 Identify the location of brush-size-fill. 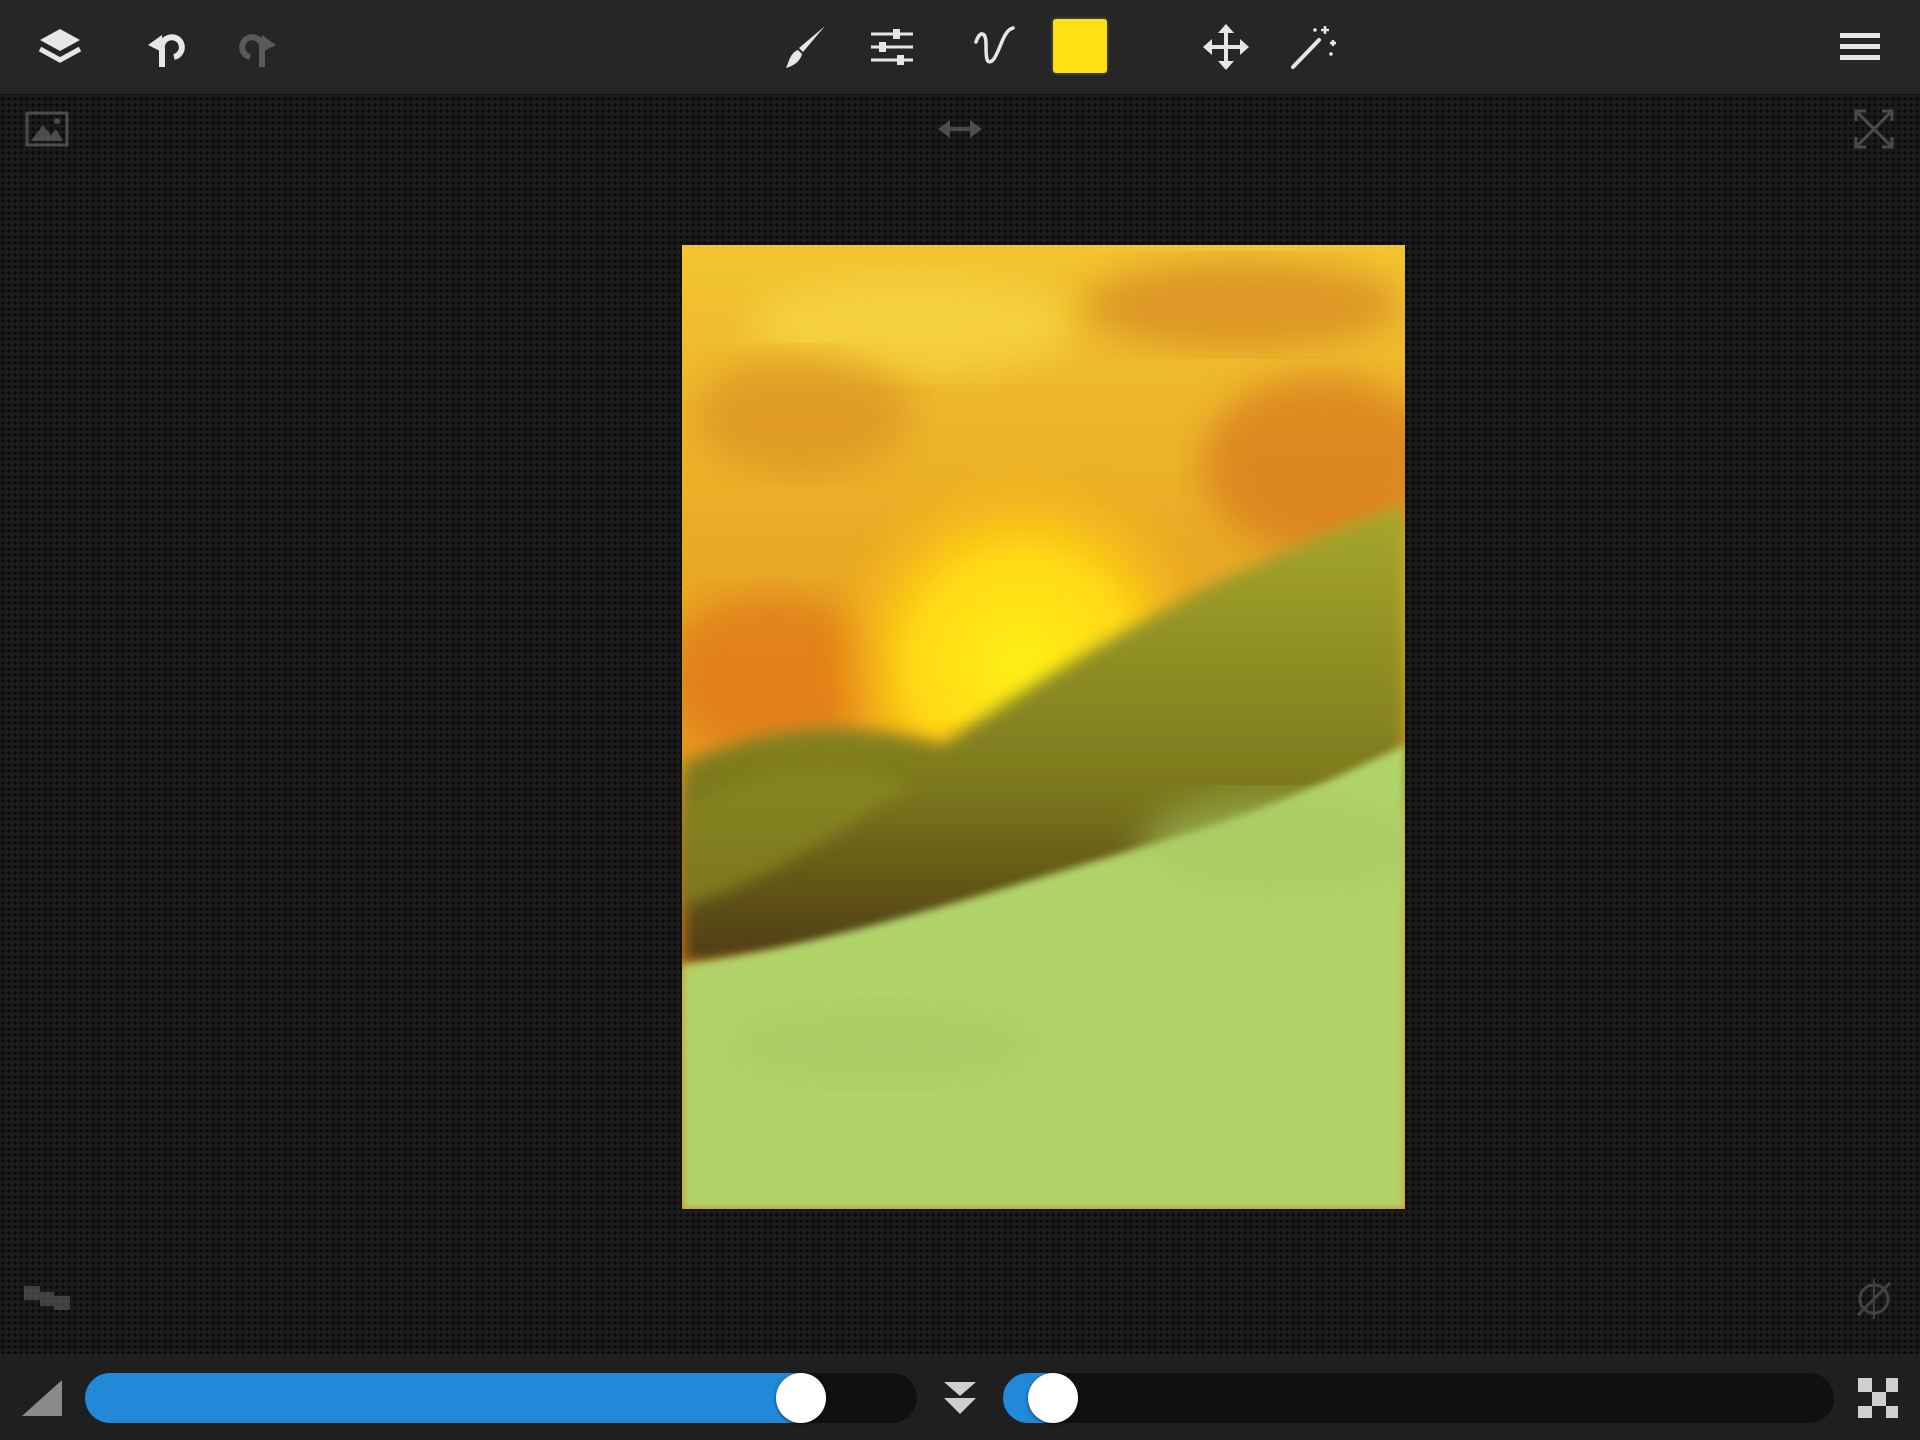
(455, 1398).